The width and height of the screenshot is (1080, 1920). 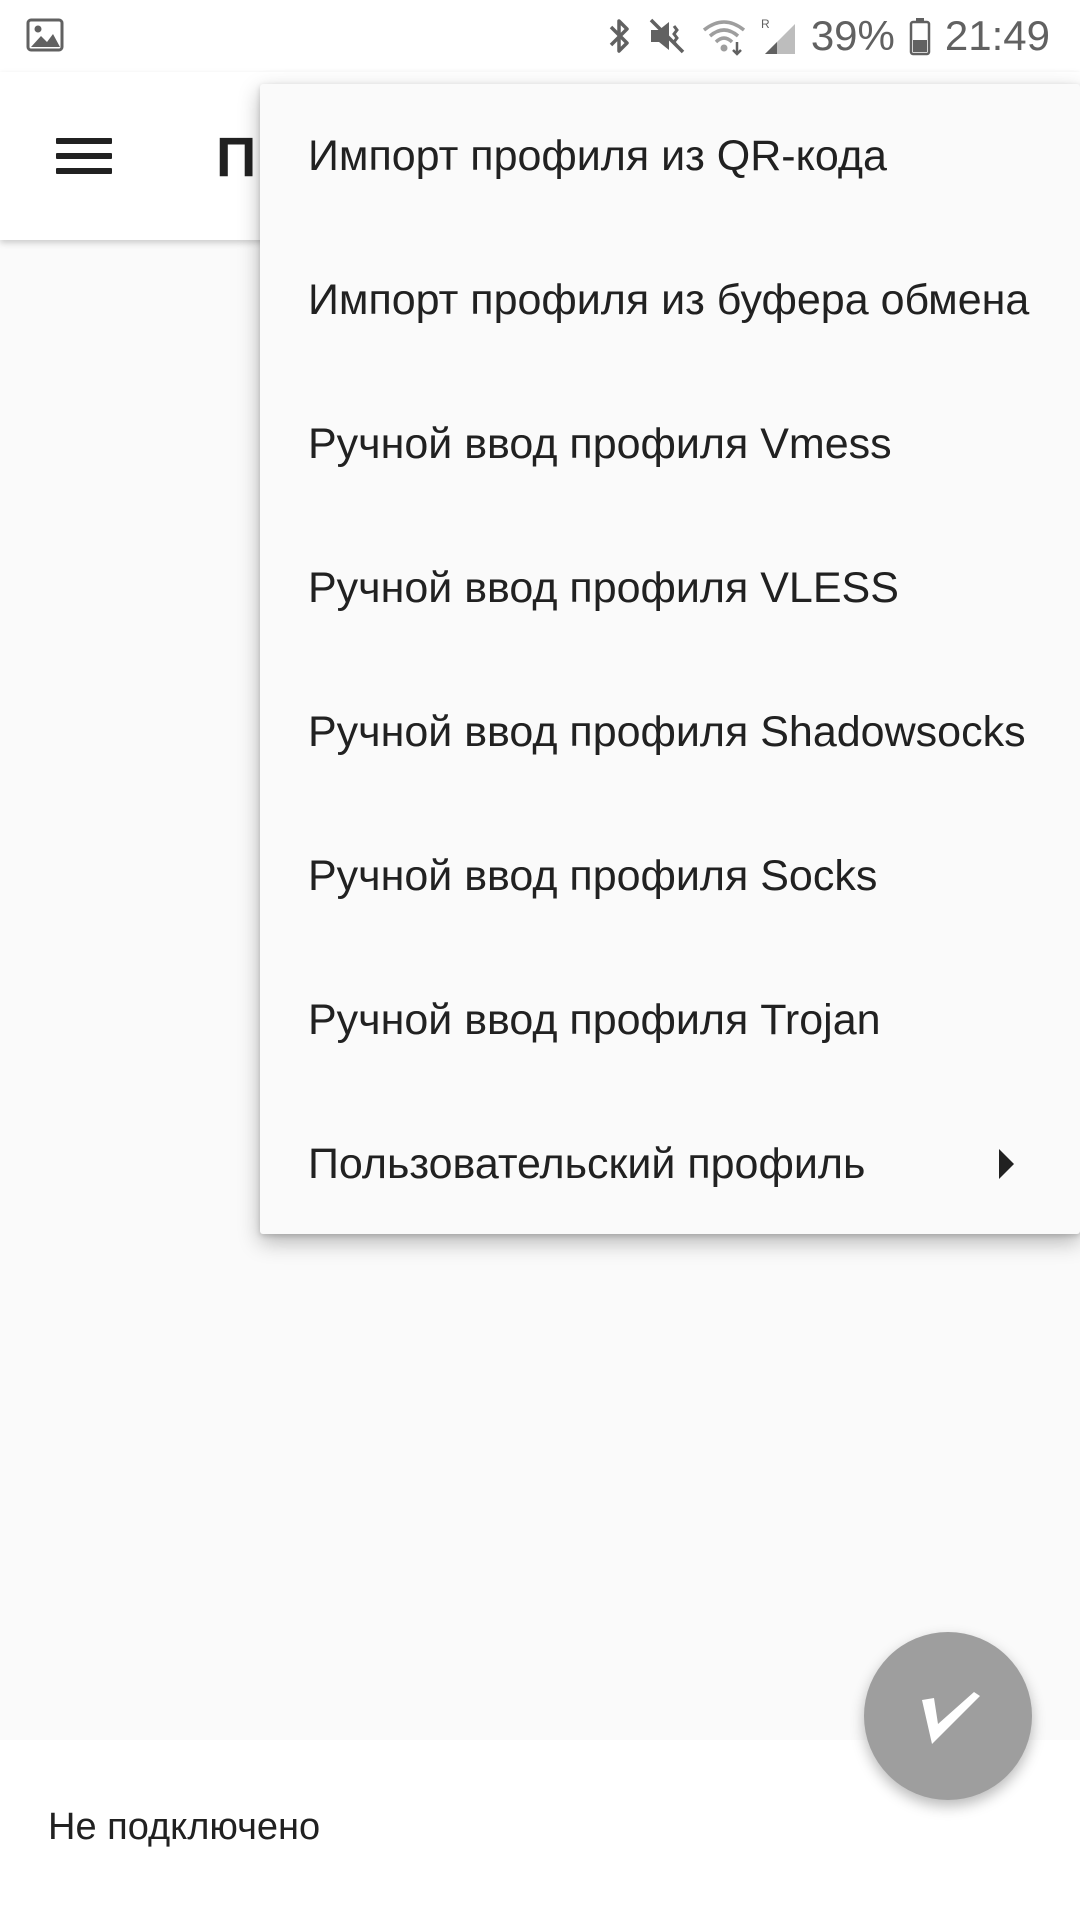 What do you see at coordinates (997, 35) in the screenshot?
I see `clock: 21:49` at bounding box center [997, 35].